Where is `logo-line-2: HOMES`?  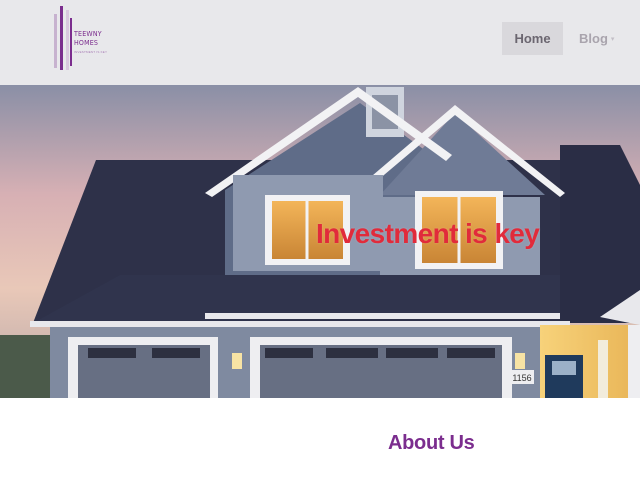 logo-line-2: HOMES is located at coordinates (86, 43).